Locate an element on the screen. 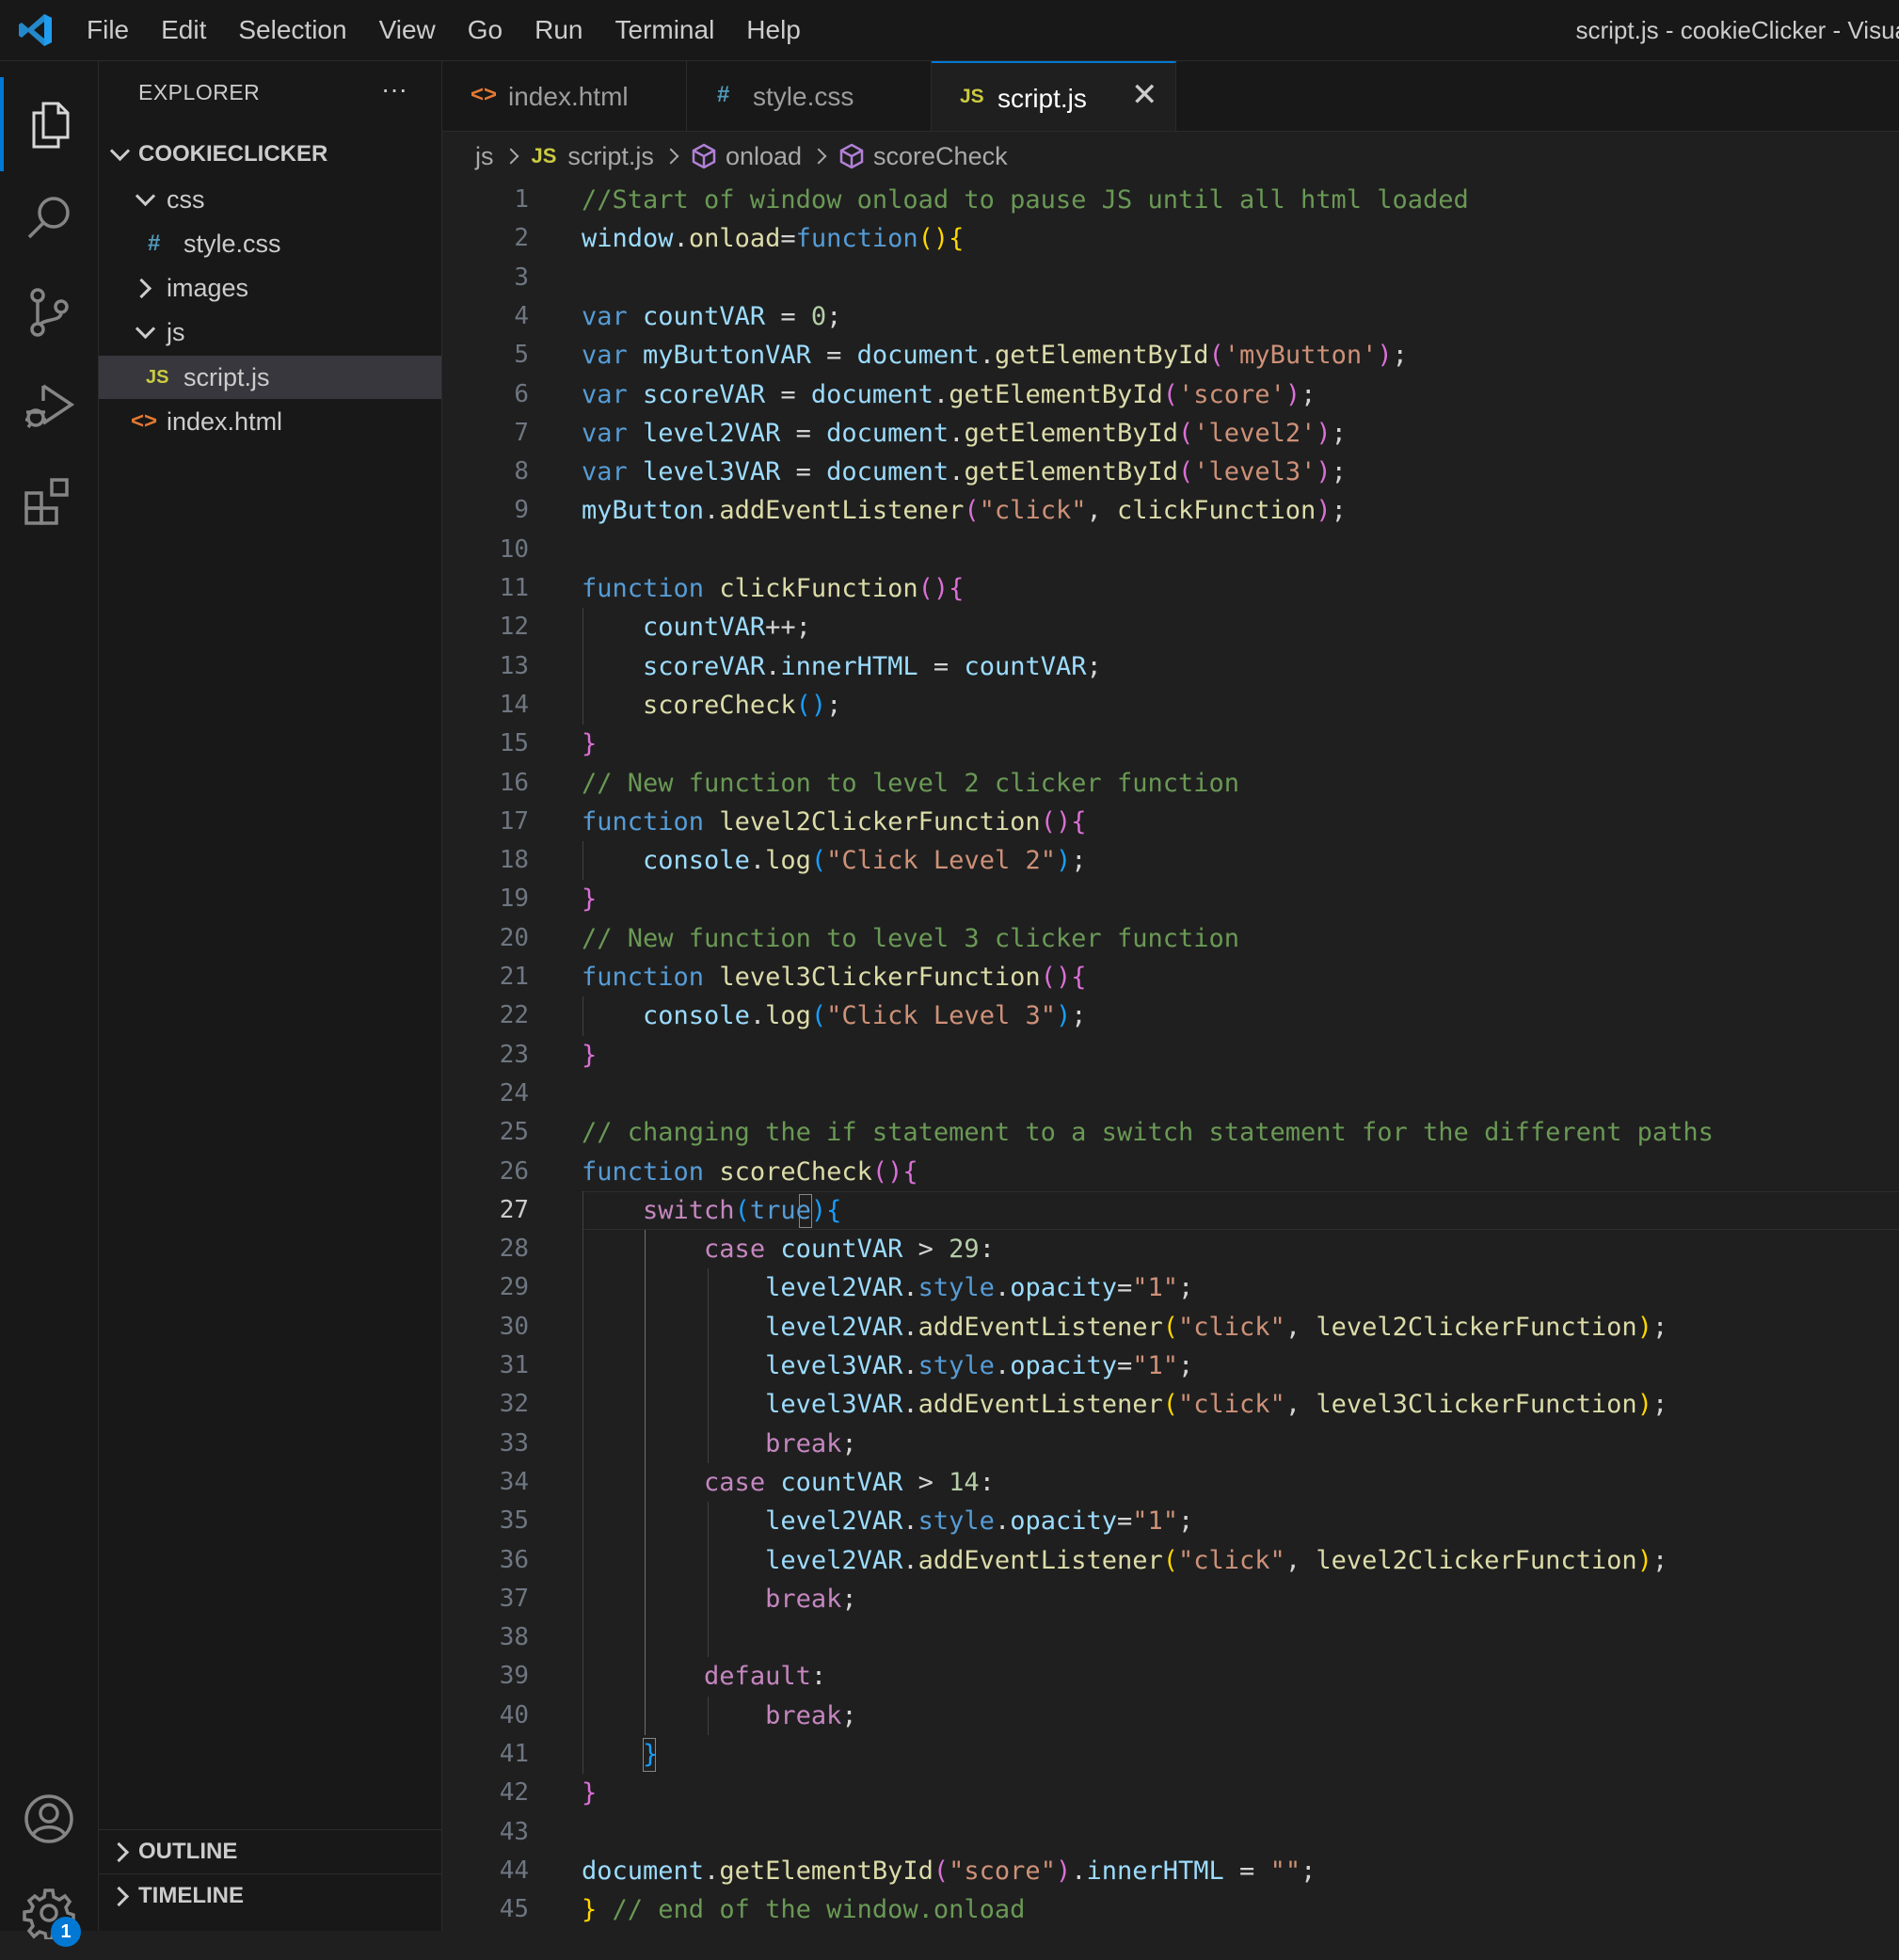 Image resolution: width=1899 pixels, height=1960 pixels. code-line: 3 is located at coordinates (1171, 278).